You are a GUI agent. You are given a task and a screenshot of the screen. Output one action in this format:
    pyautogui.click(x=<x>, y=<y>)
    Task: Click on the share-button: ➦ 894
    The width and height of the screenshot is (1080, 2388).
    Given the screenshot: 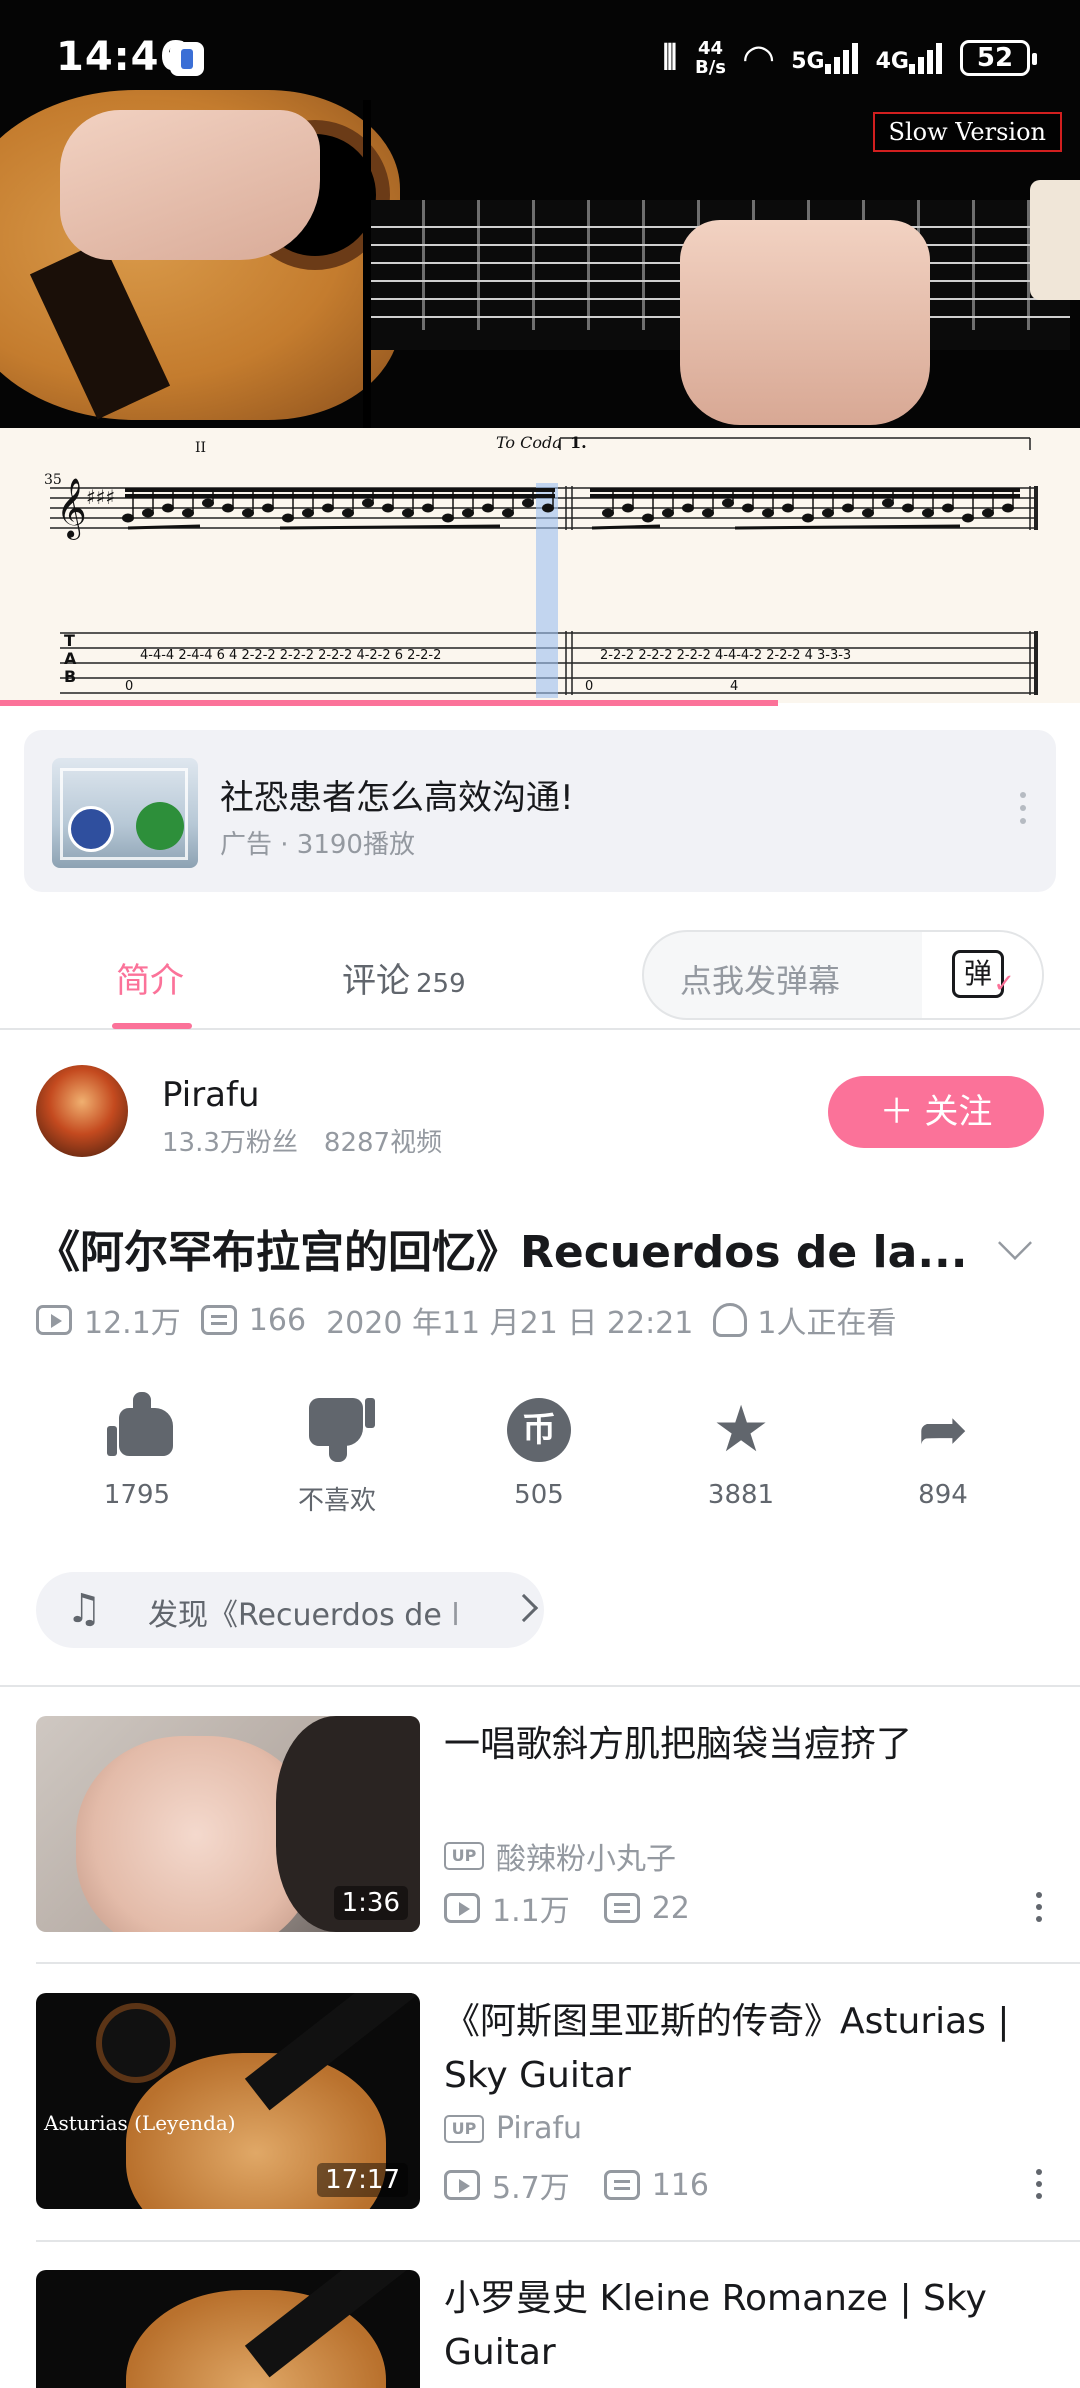 What is the action you would take?
    pyautogui.click(x=943, y=1454)
    